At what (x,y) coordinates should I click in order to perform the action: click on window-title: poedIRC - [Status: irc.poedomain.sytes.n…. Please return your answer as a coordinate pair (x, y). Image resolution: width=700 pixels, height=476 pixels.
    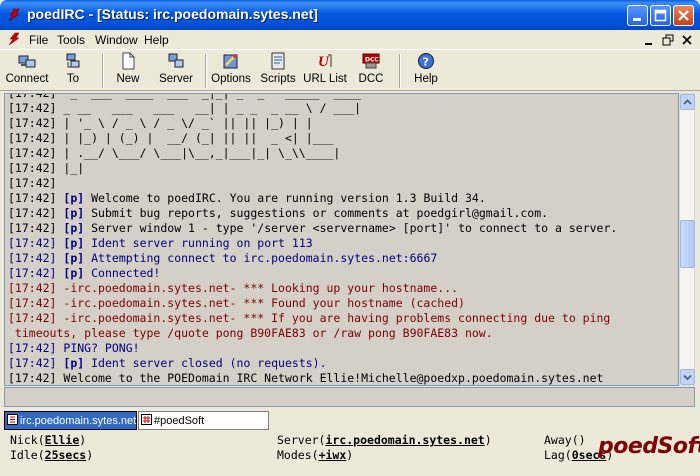
    Looking at the image, I should click on (172, 14).